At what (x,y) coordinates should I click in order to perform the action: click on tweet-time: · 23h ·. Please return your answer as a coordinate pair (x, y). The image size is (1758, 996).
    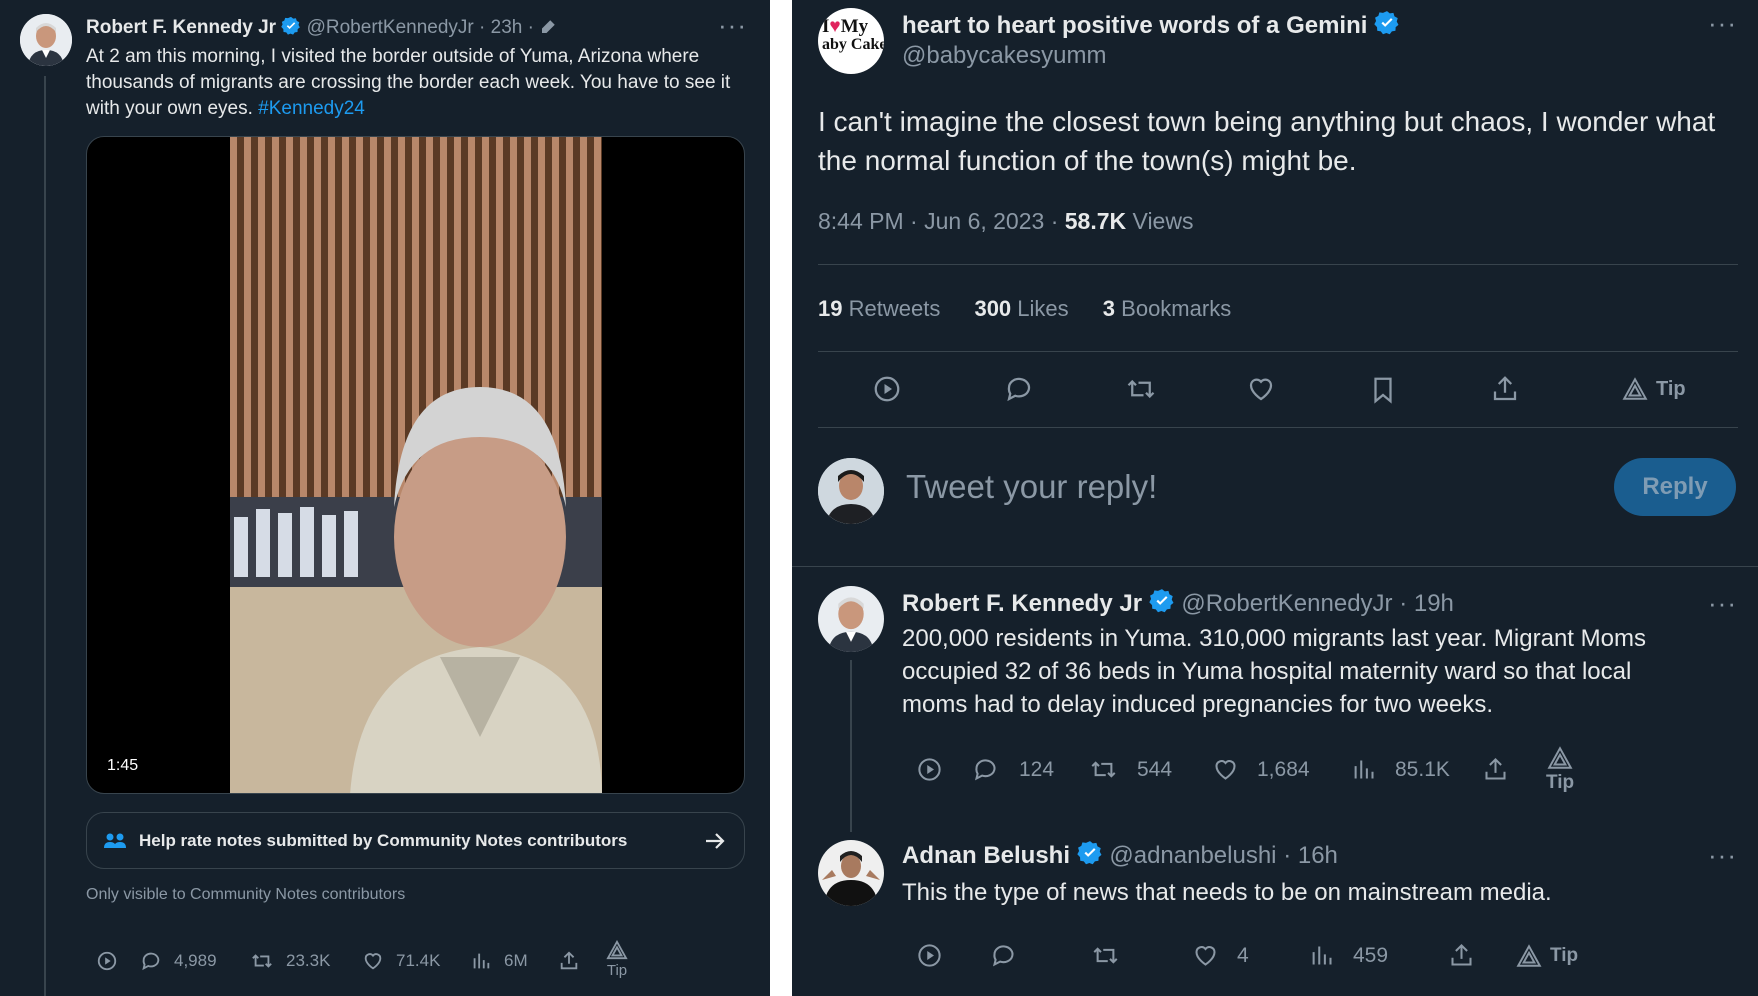
    Looking at the image, I should click on (506, 27).